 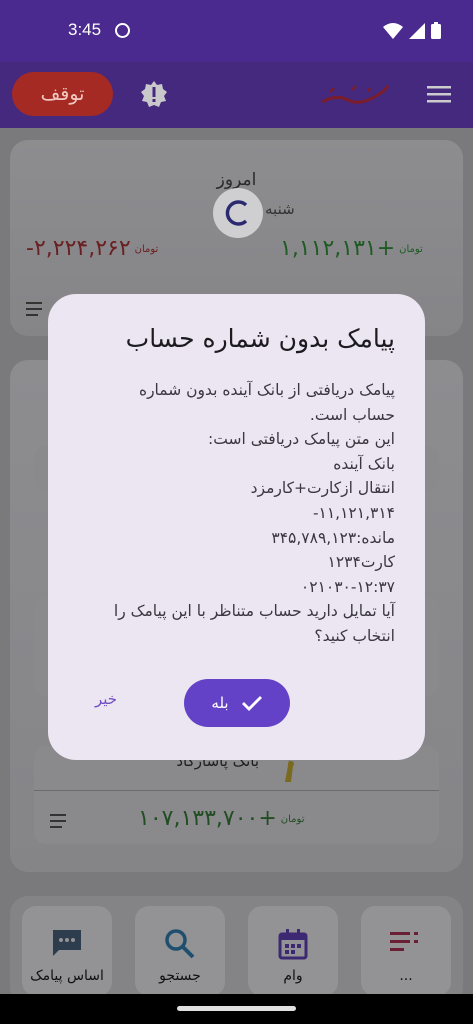 I want to click on dialog-line: انتقال ازکارت+کارمزد, so click(x=322, y=488).